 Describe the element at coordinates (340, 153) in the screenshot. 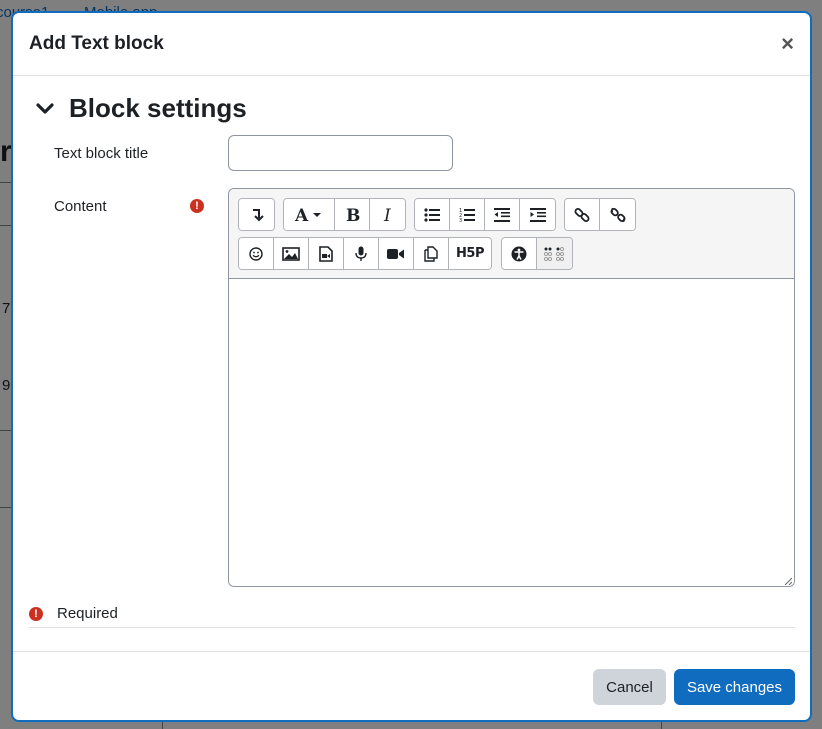

I see `text-block-title-input` at that location.